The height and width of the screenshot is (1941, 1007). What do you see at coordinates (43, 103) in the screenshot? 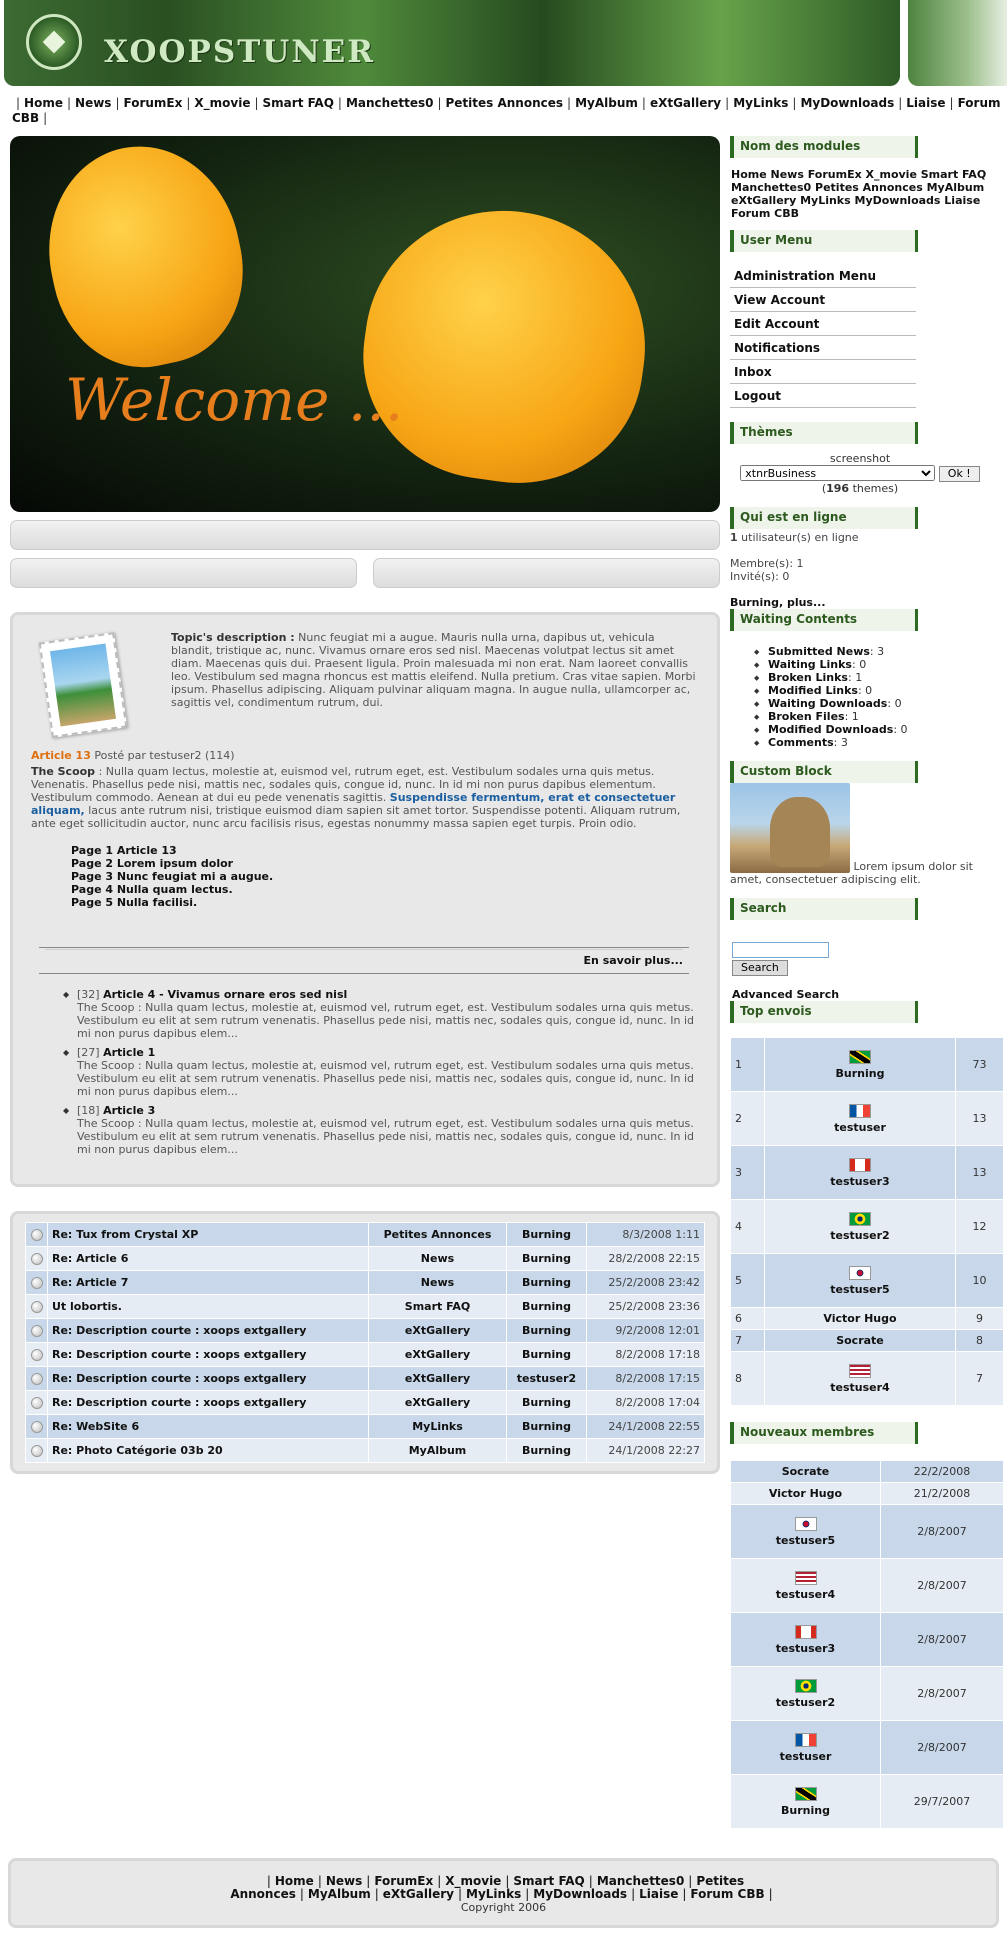
I see `nav-link-home: Home` at bounding box center [43, 103].